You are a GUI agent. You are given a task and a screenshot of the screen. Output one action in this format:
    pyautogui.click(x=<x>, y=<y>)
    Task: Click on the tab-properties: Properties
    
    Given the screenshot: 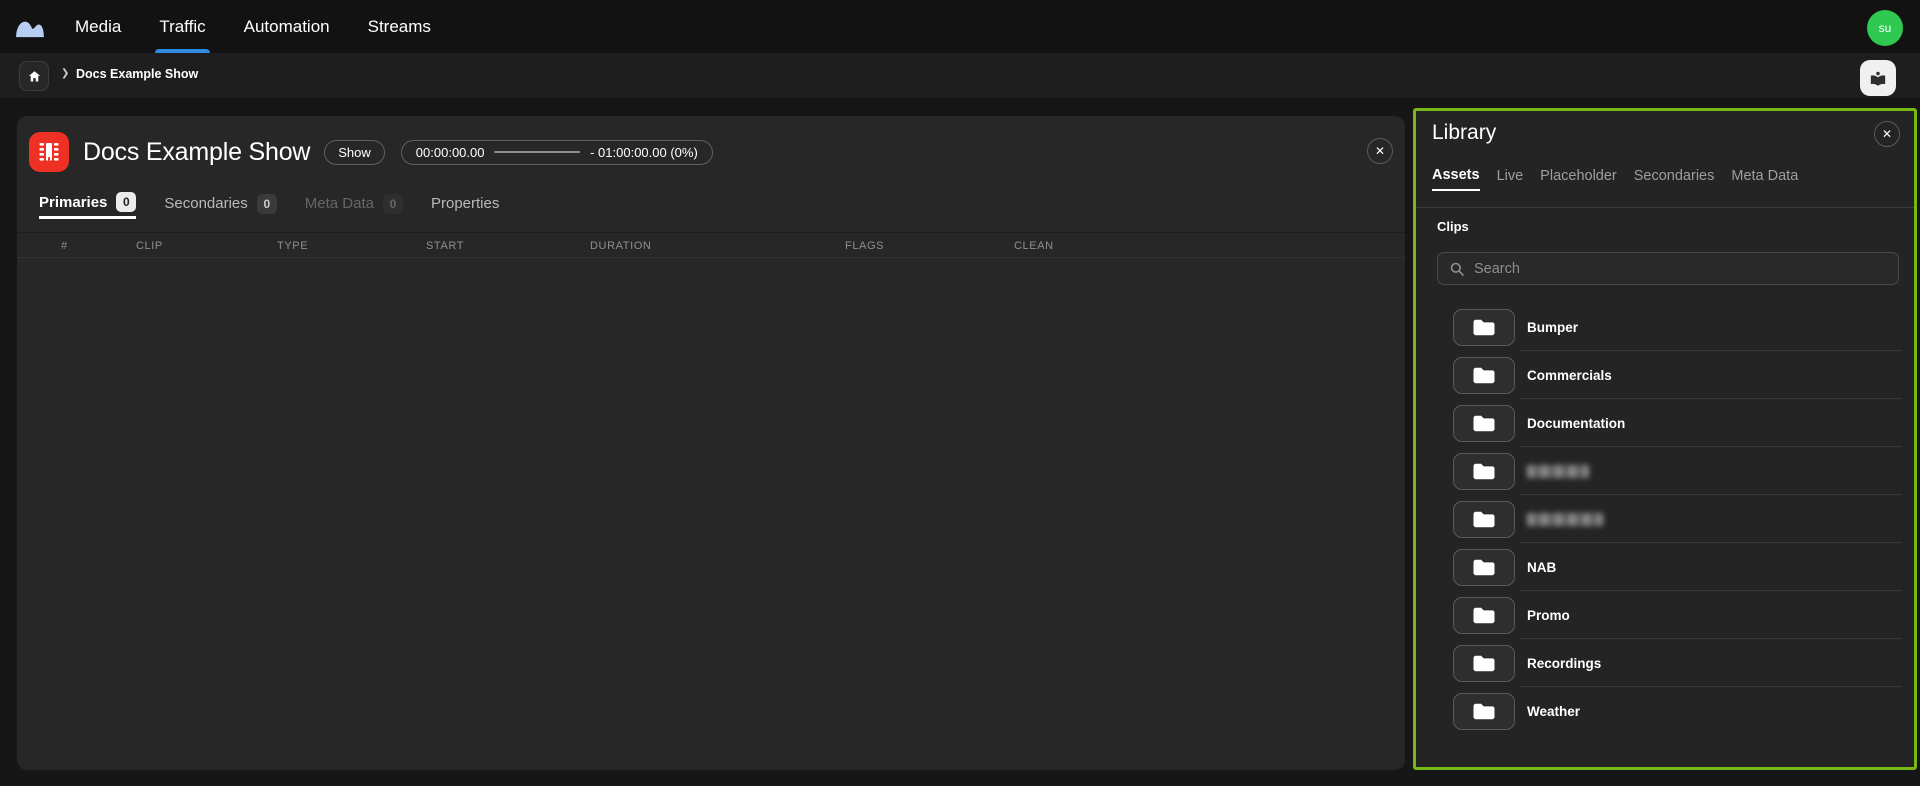 What is the action you would take?
    pyautogui.click(x=465, y=203)
    